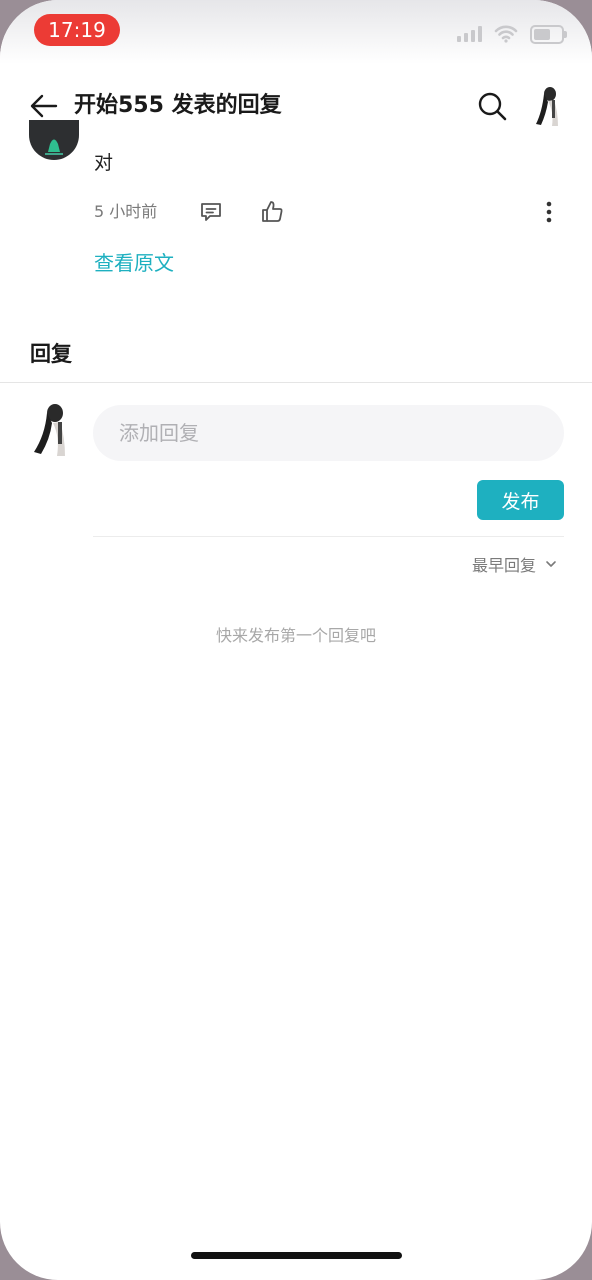 The width and height of the screenshot is (592, 1280). Describe the element at coordinates (547, 106) in the screenshot. I see `user-avatar` at that location.